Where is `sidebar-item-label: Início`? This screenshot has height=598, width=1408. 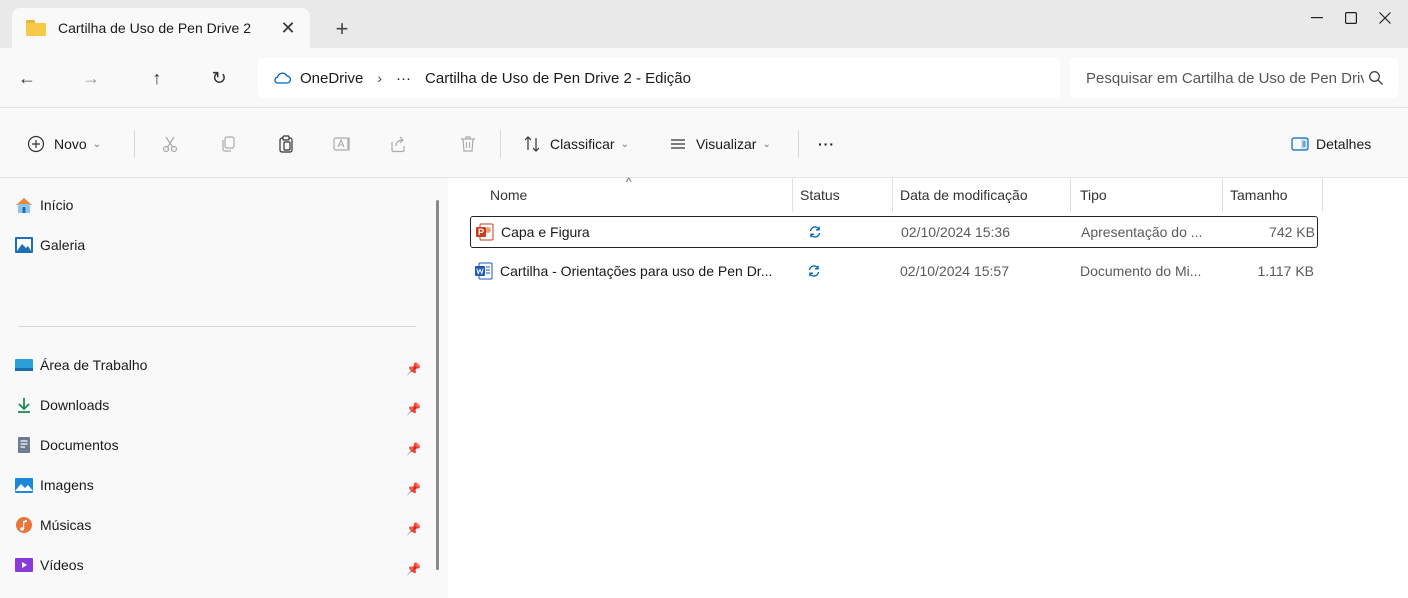 sidebar-item-label: Início is located at coordinates (57, 205).